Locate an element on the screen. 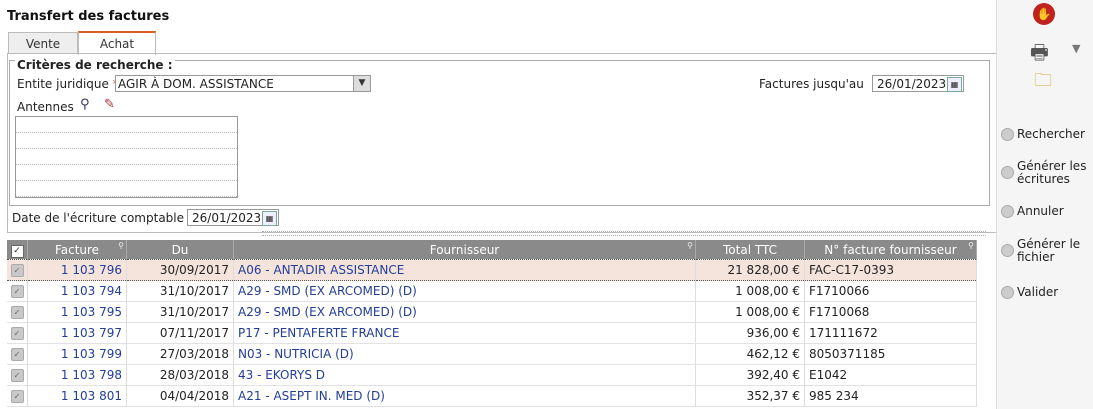  cell-du: 27/03/2018 is located at coordinates (180, 354).